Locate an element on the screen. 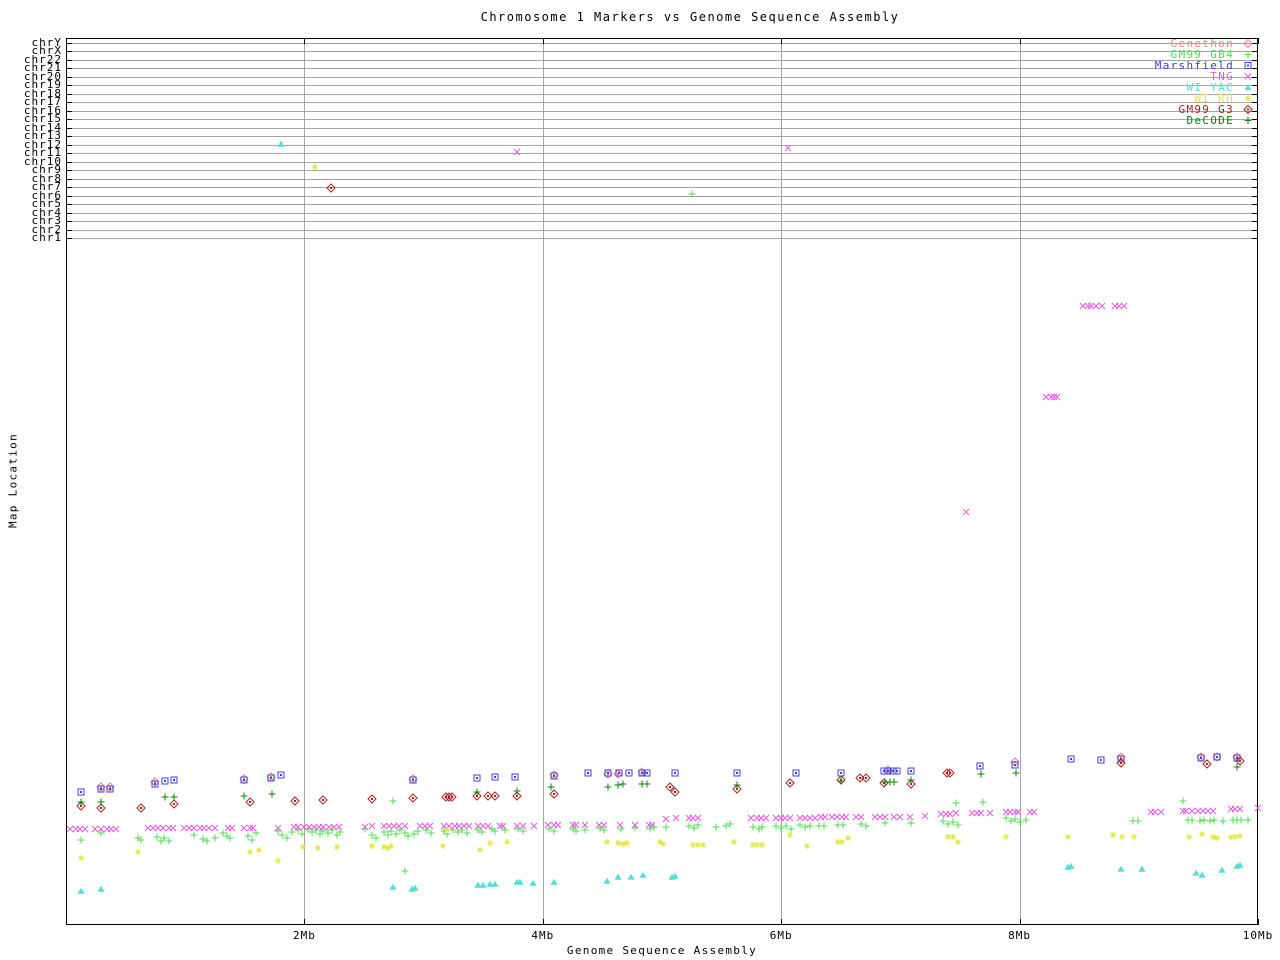 The image size is (1280, 960). x-tick-label: 2Mb is located at coordinates (304, 935).